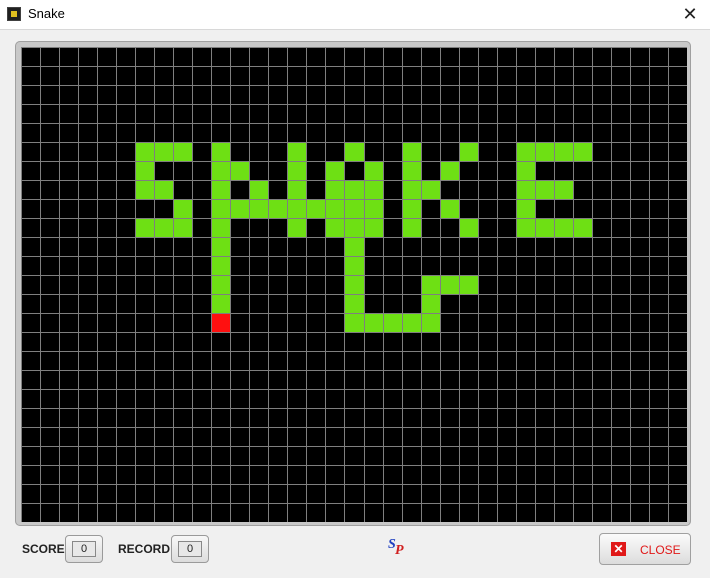  What do you see at coordinates (221, 323) in the screenshot?
I see `food-cell` at bounding box center [221, 323].